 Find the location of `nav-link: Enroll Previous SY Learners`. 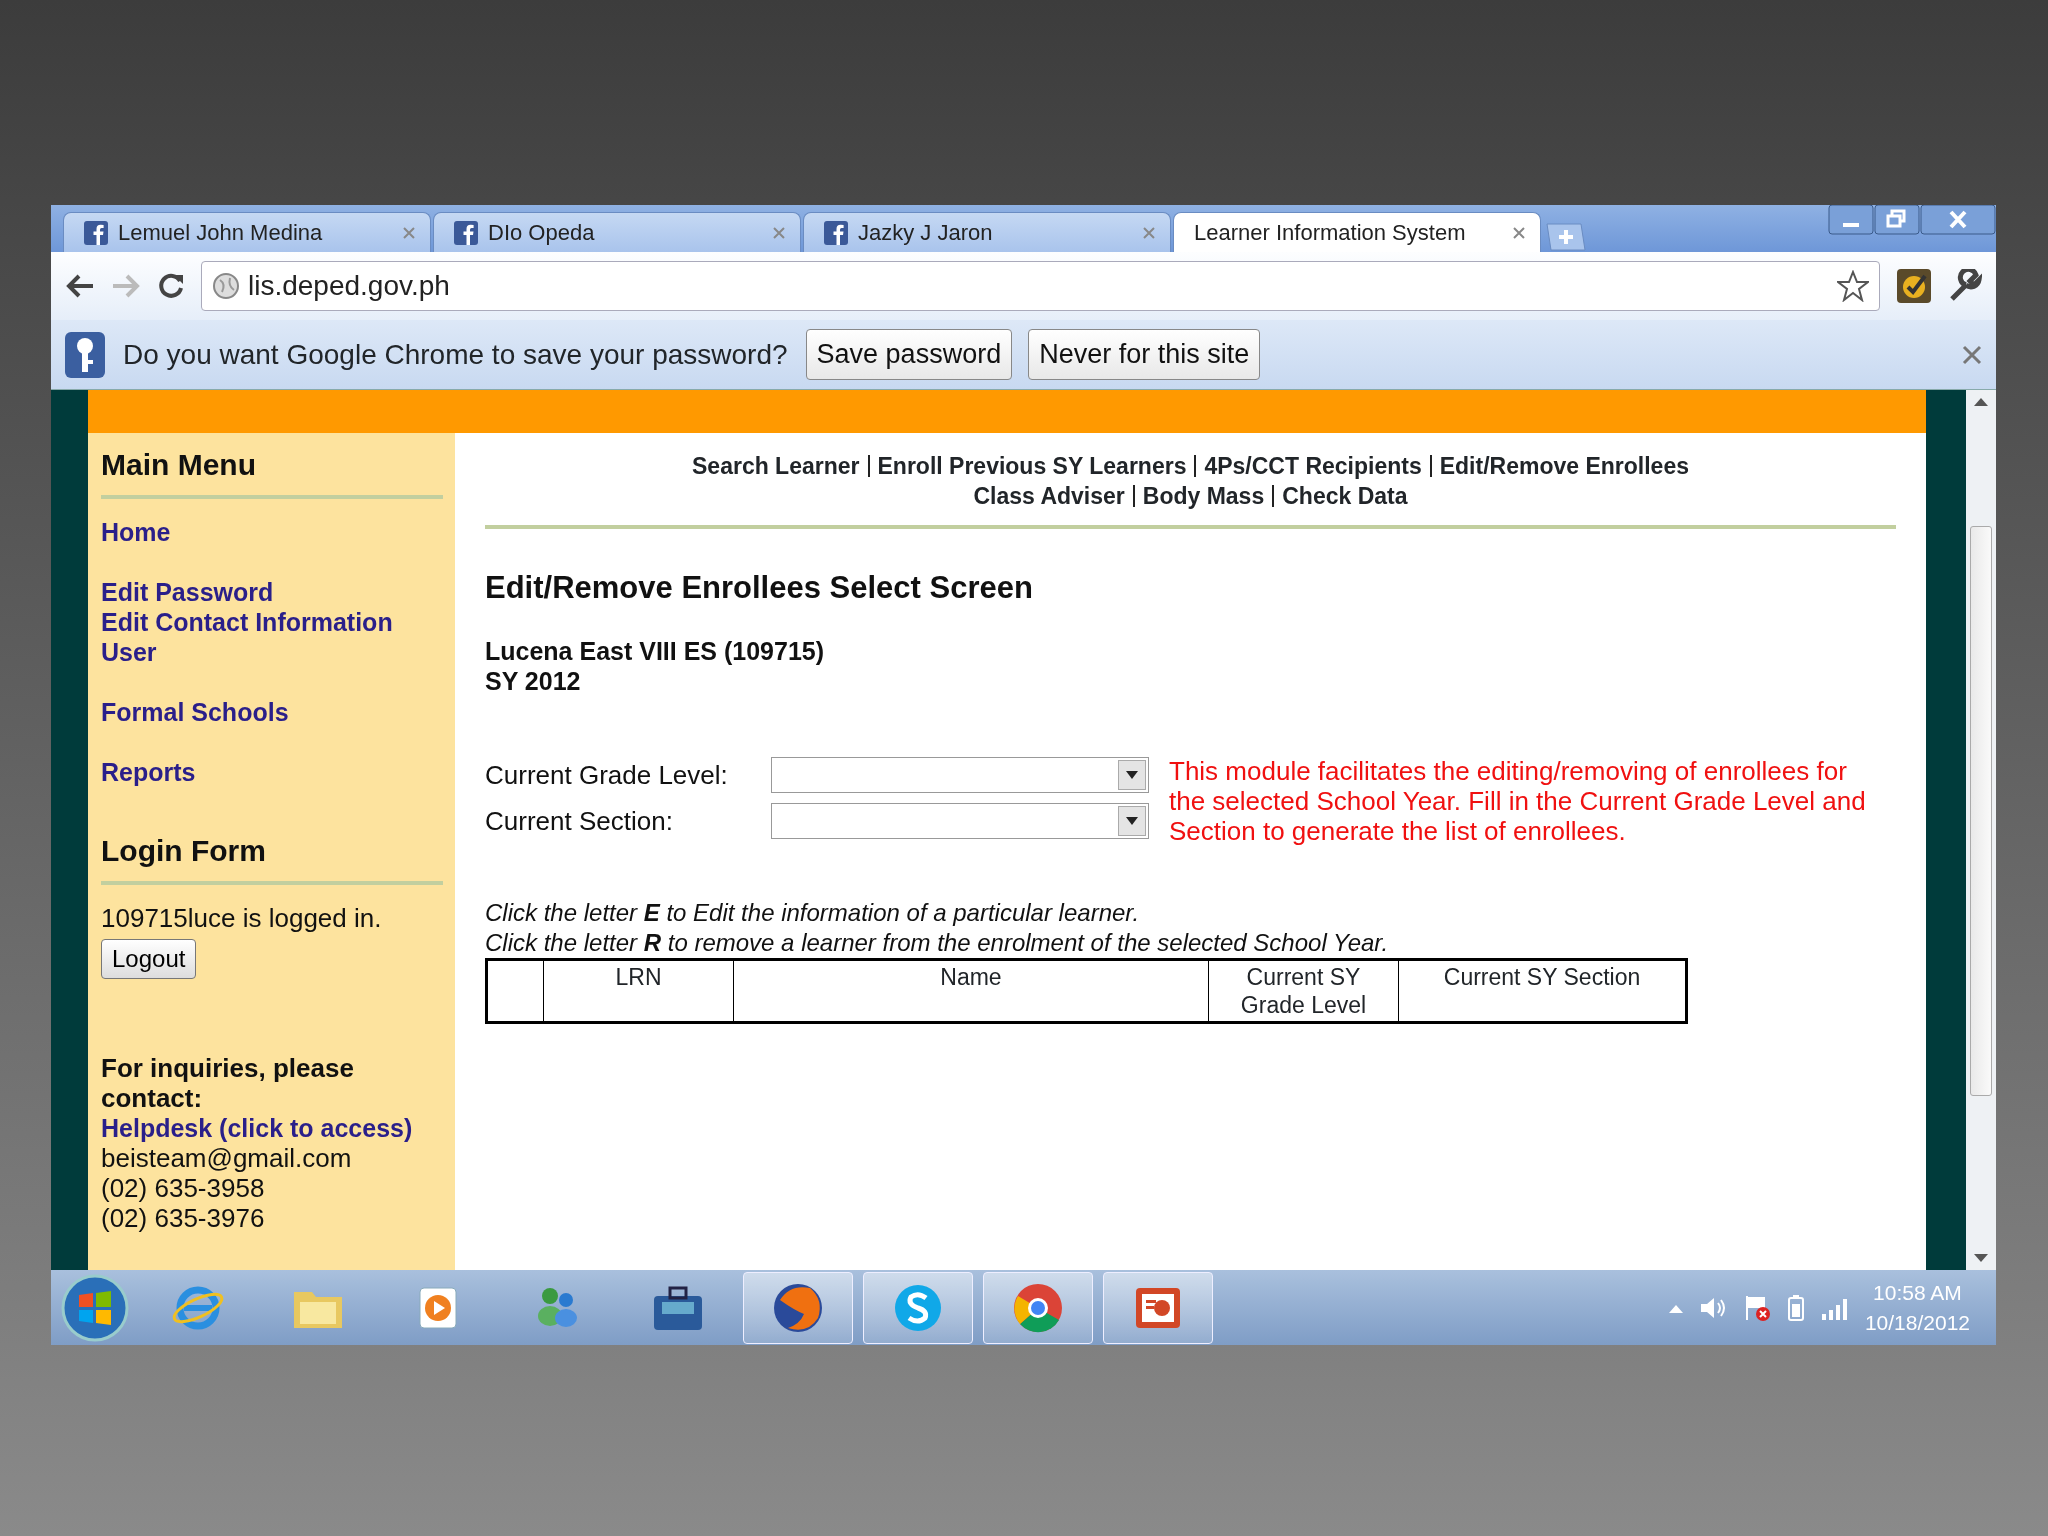

nav-link: Enroll Previous SY Learners is located at coordinates (1032, 466).